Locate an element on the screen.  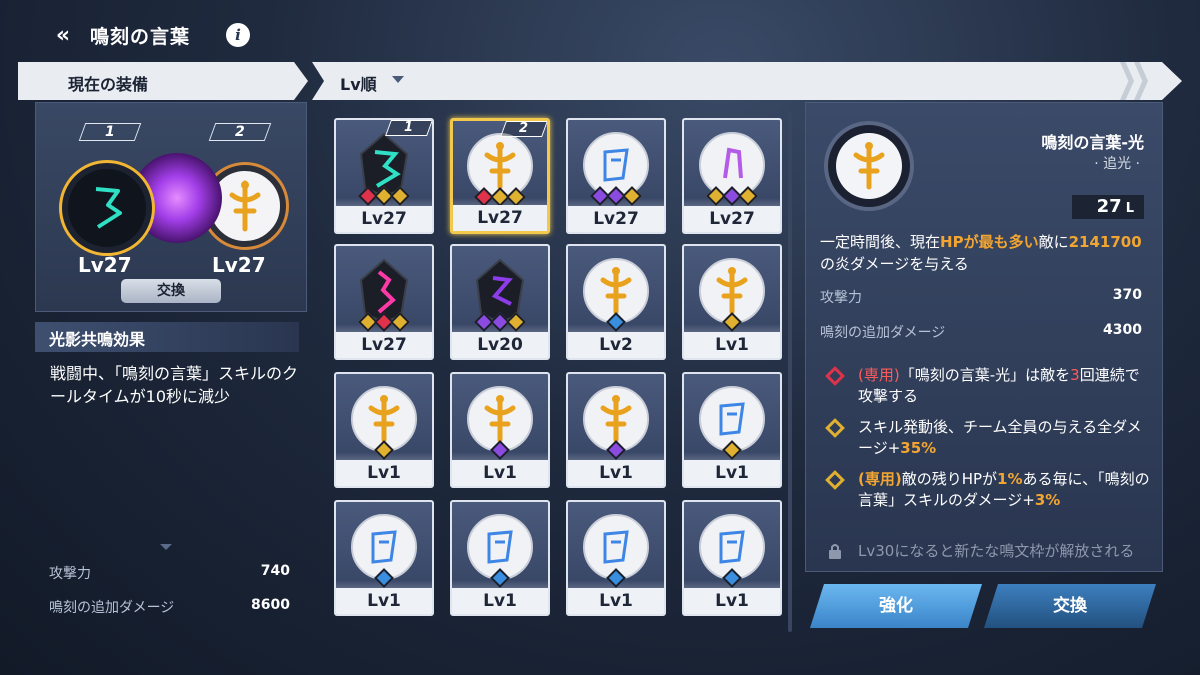
resonance-title: 光影共鳴効果 is located at coordinates (97, 339).